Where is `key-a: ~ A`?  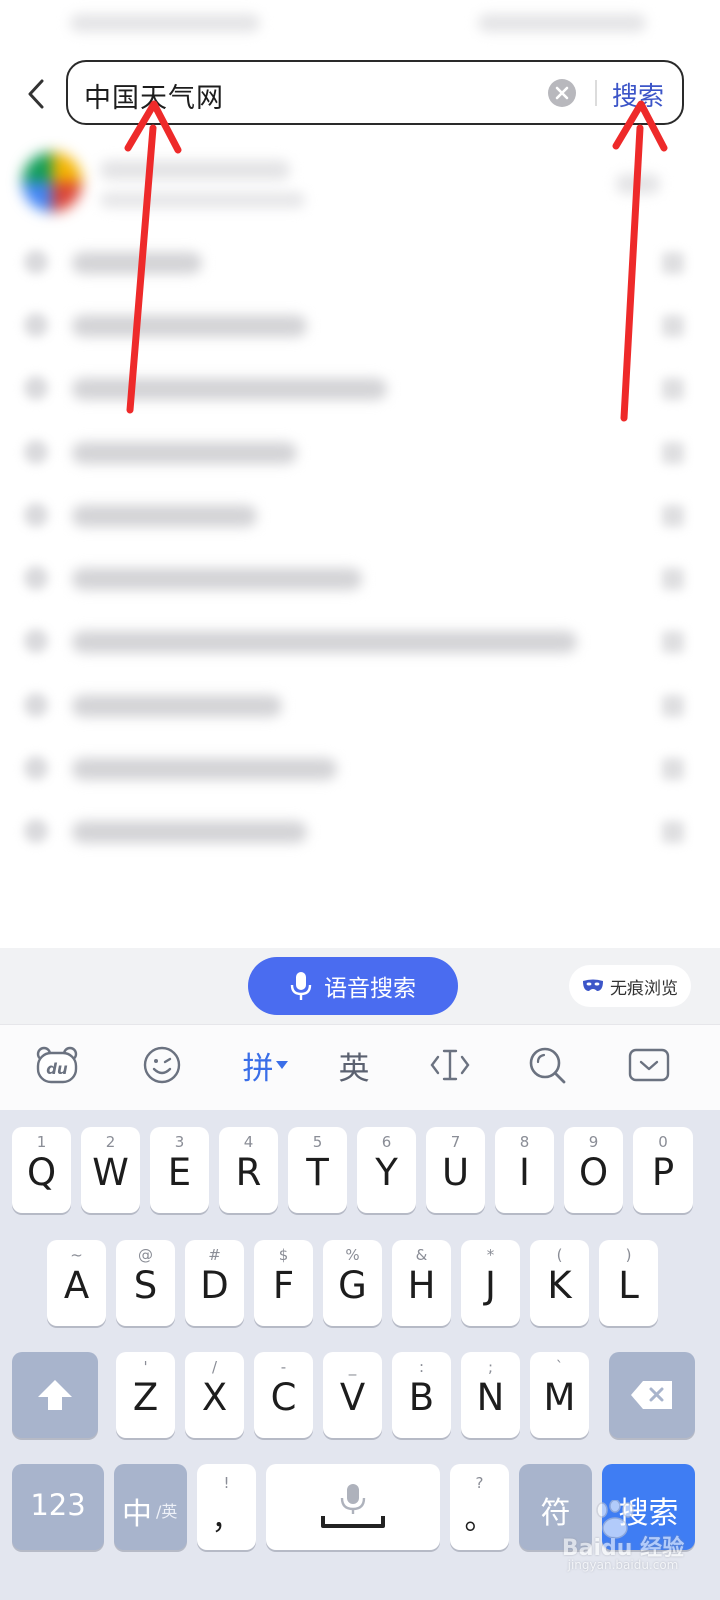
key-a: ~ A is located at coordinates (76, 1283).